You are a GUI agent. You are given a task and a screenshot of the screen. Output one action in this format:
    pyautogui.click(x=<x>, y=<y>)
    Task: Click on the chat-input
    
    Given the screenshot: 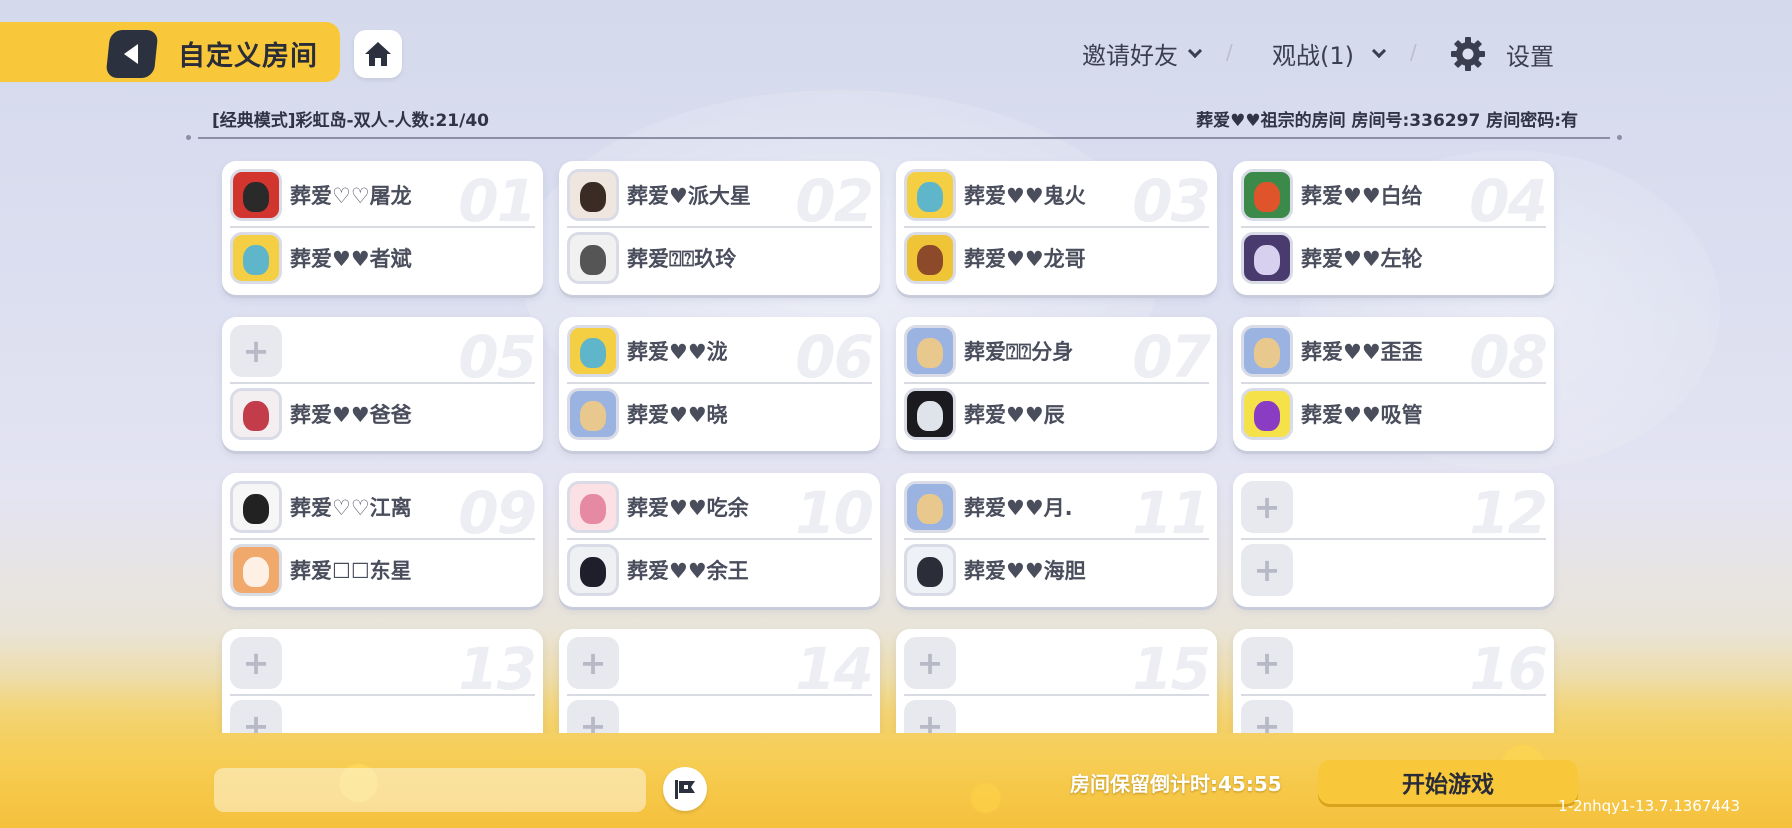 What is the action you would take?
    pyautogui.click(x=430, y=790)
    